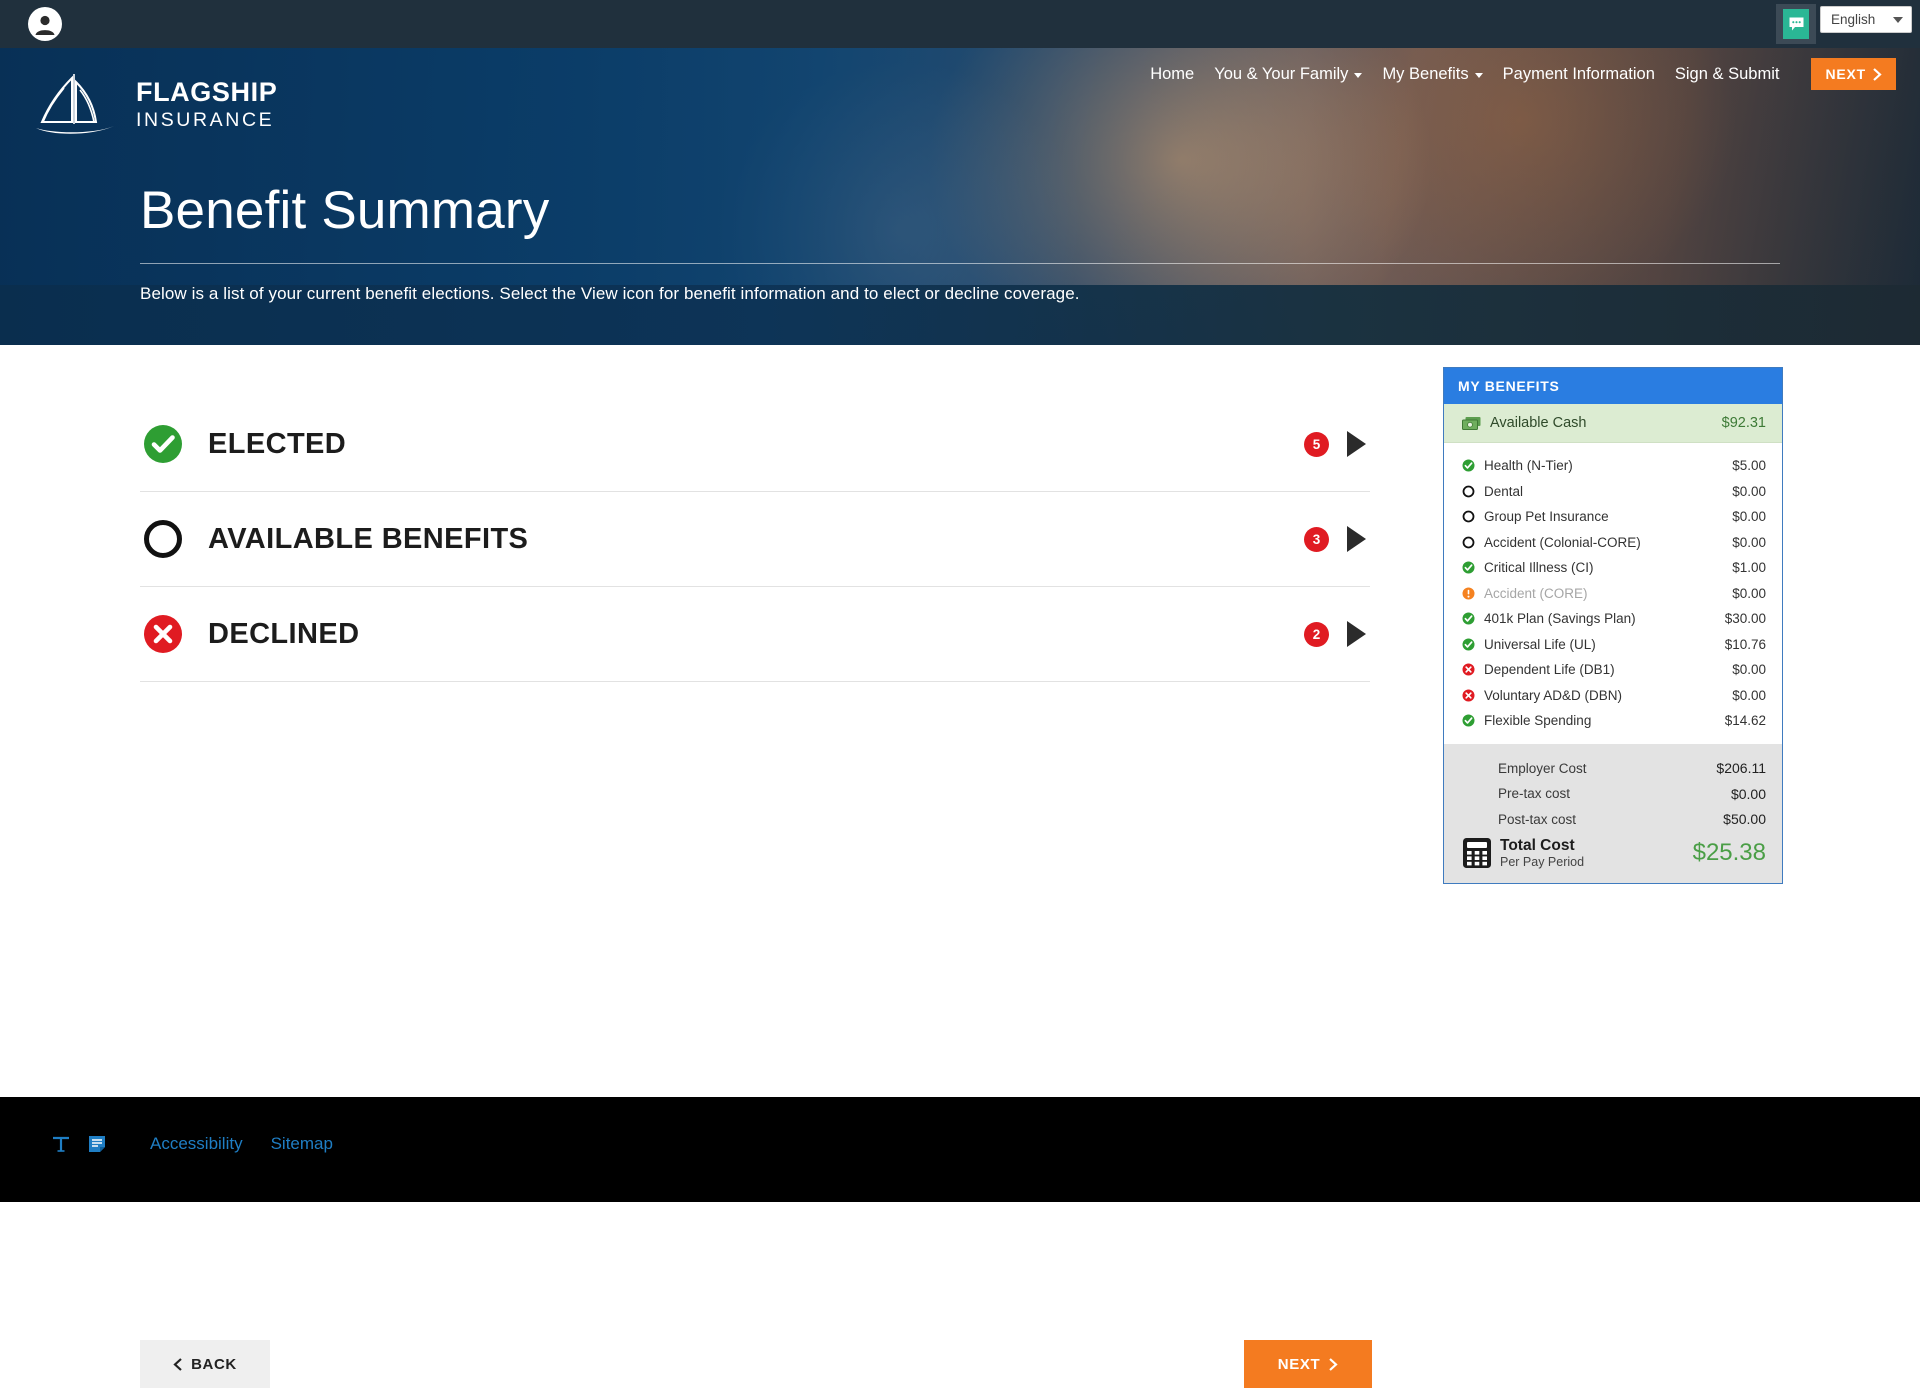 The image size is (1920, 1388). I want to click on benefit-name: Universal Life (UL), so click(1540, 644).